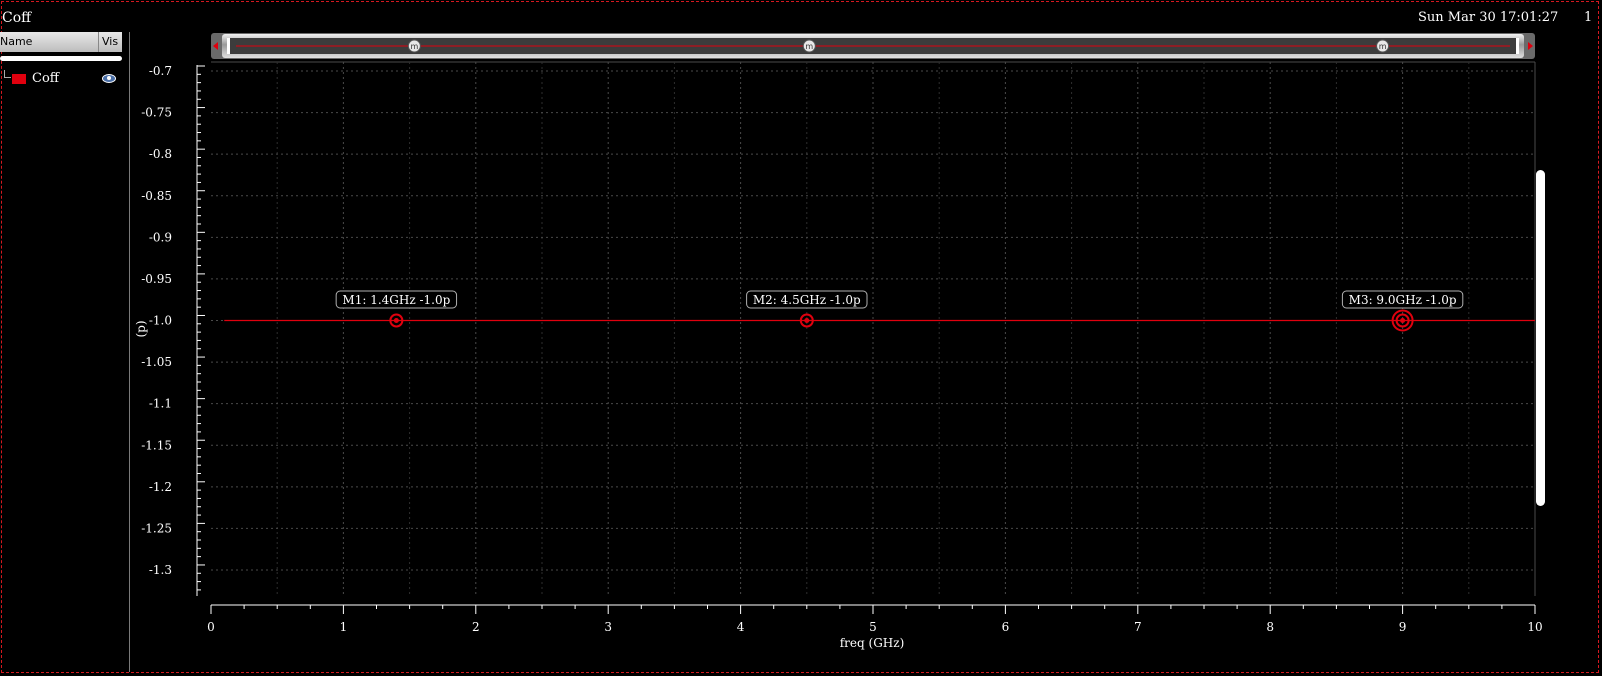 The width and height of the screenshot is (1602, 676). I want to click on marker-3: M3: 9.0GHz -1.0p, so click(1402, 311).